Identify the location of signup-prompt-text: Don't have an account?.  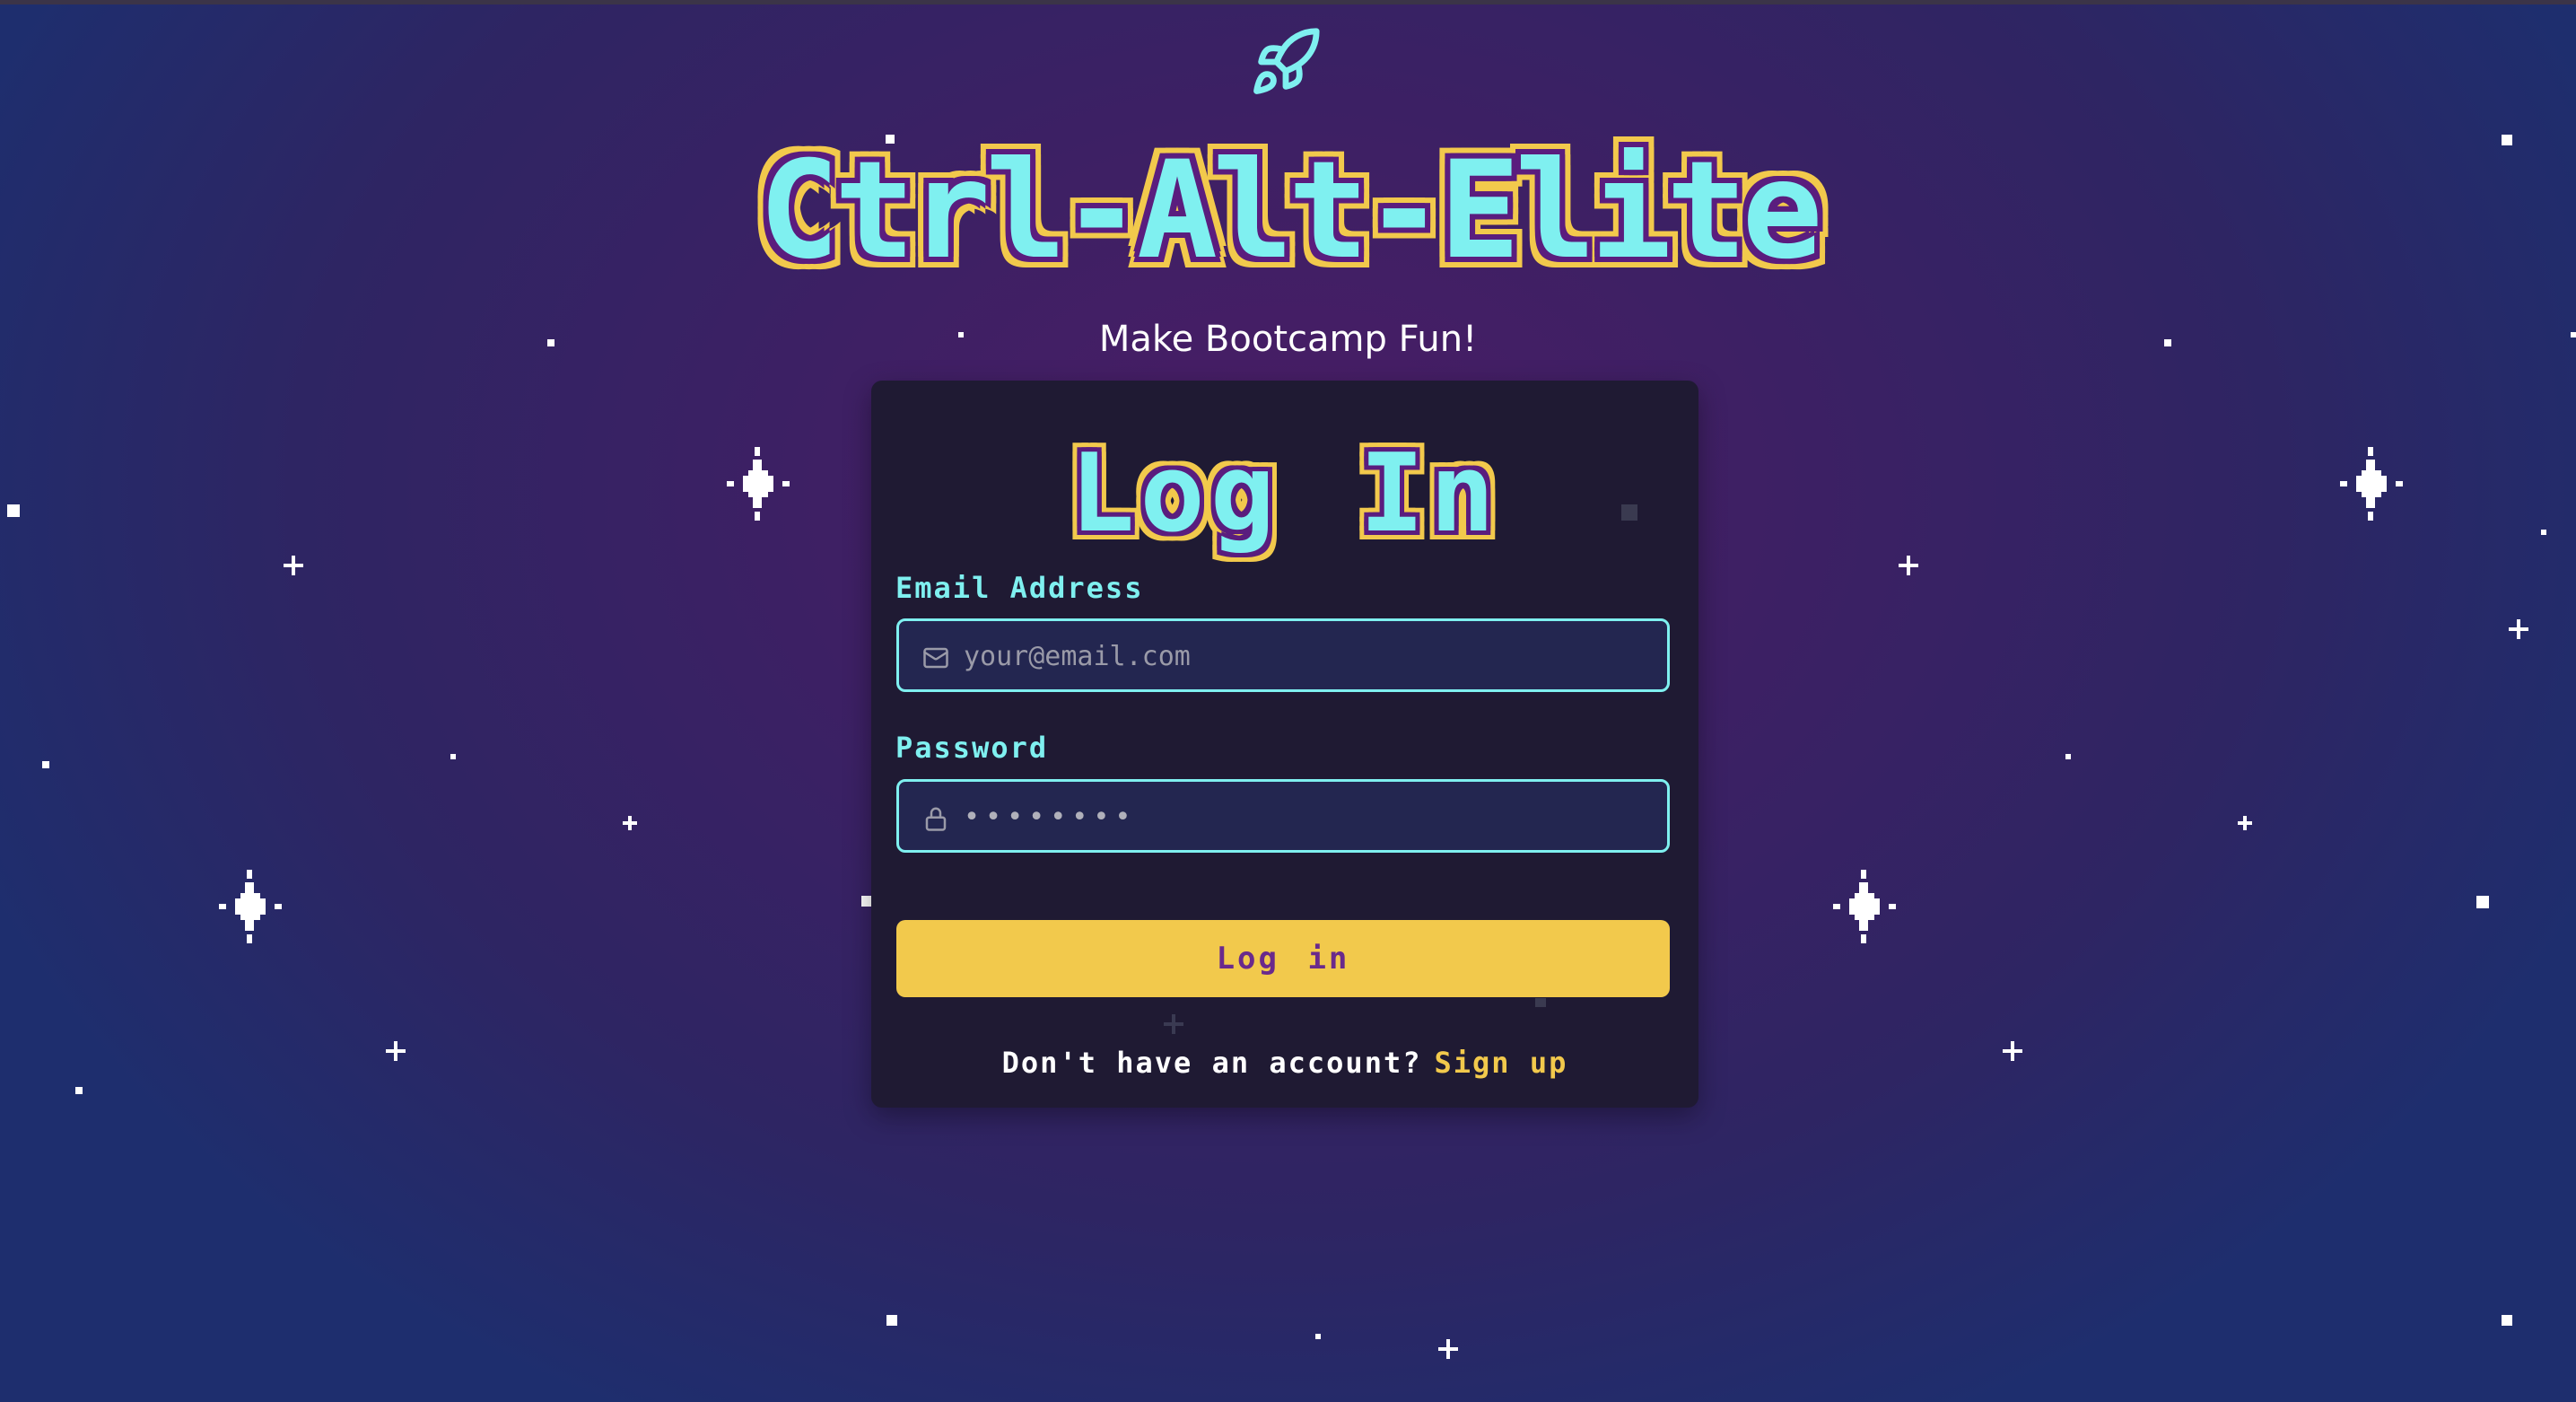
(1212, 1063).